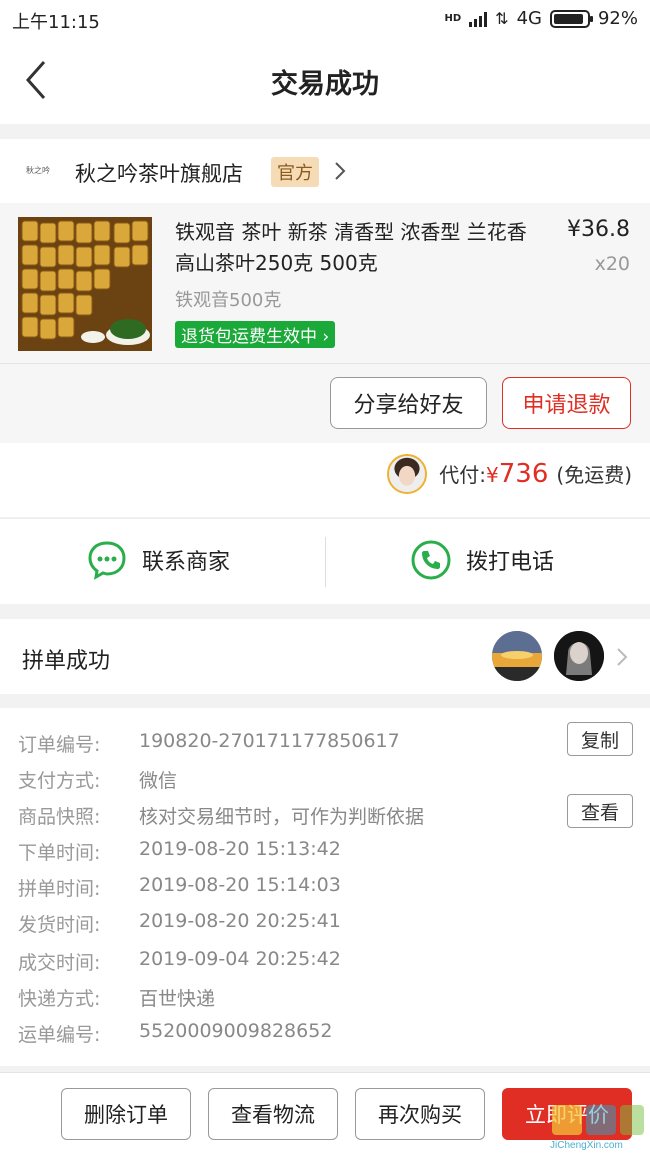  I want to click on group-status: 拼单成功, so click(66, 661).